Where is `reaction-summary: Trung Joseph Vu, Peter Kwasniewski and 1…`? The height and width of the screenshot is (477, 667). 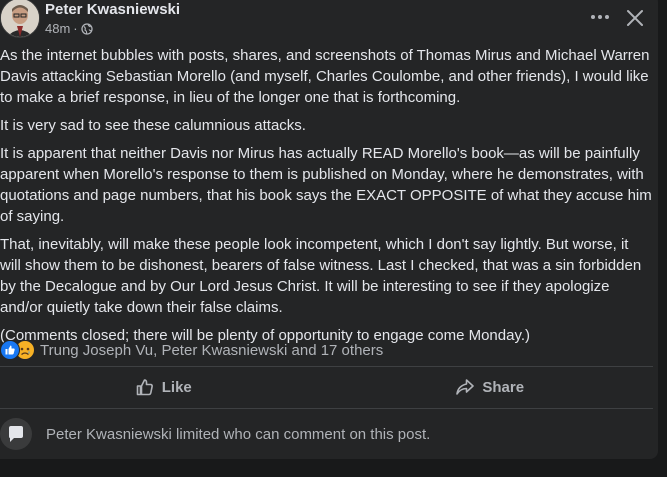
reaction-summary: Trung Joseph Vu, Peter Kwasniewski and 1… is located at coordinates (191, 350).